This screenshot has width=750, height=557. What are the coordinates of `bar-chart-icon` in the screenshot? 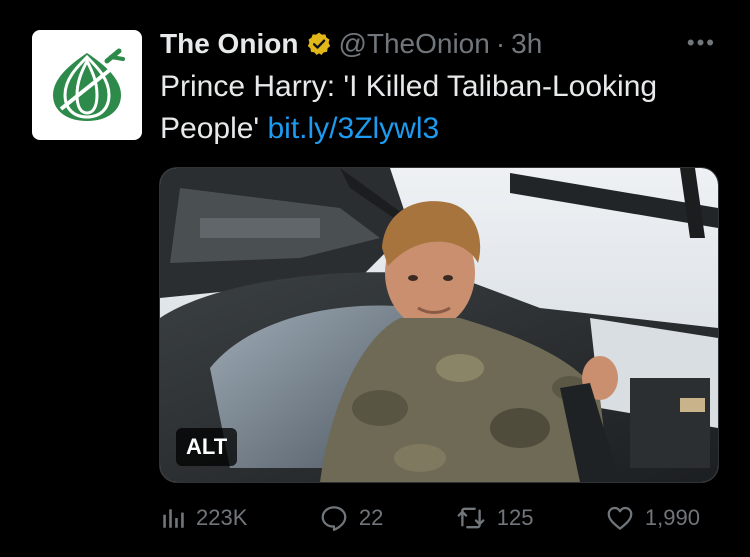 It's located at (173, 518).